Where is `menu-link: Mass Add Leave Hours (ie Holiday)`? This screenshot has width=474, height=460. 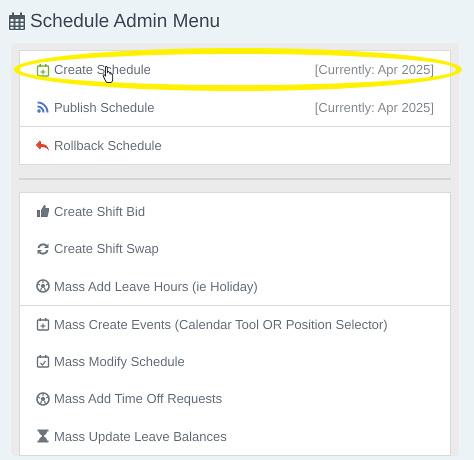
menu-link: Mass Add Leave Hours (ie Holiday) is located at coordinates (156, 286).